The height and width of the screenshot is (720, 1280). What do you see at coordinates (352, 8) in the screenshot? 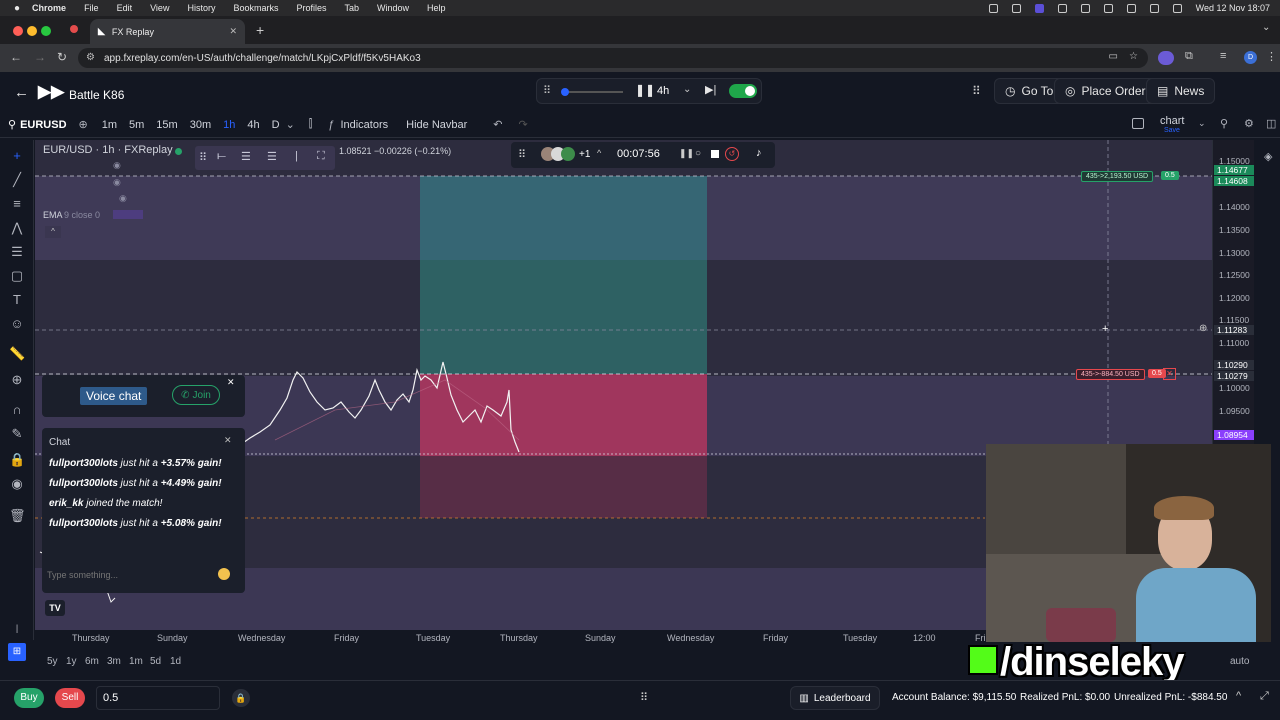
I see `menu-tab: Tab` at bounding box center [352, 8].